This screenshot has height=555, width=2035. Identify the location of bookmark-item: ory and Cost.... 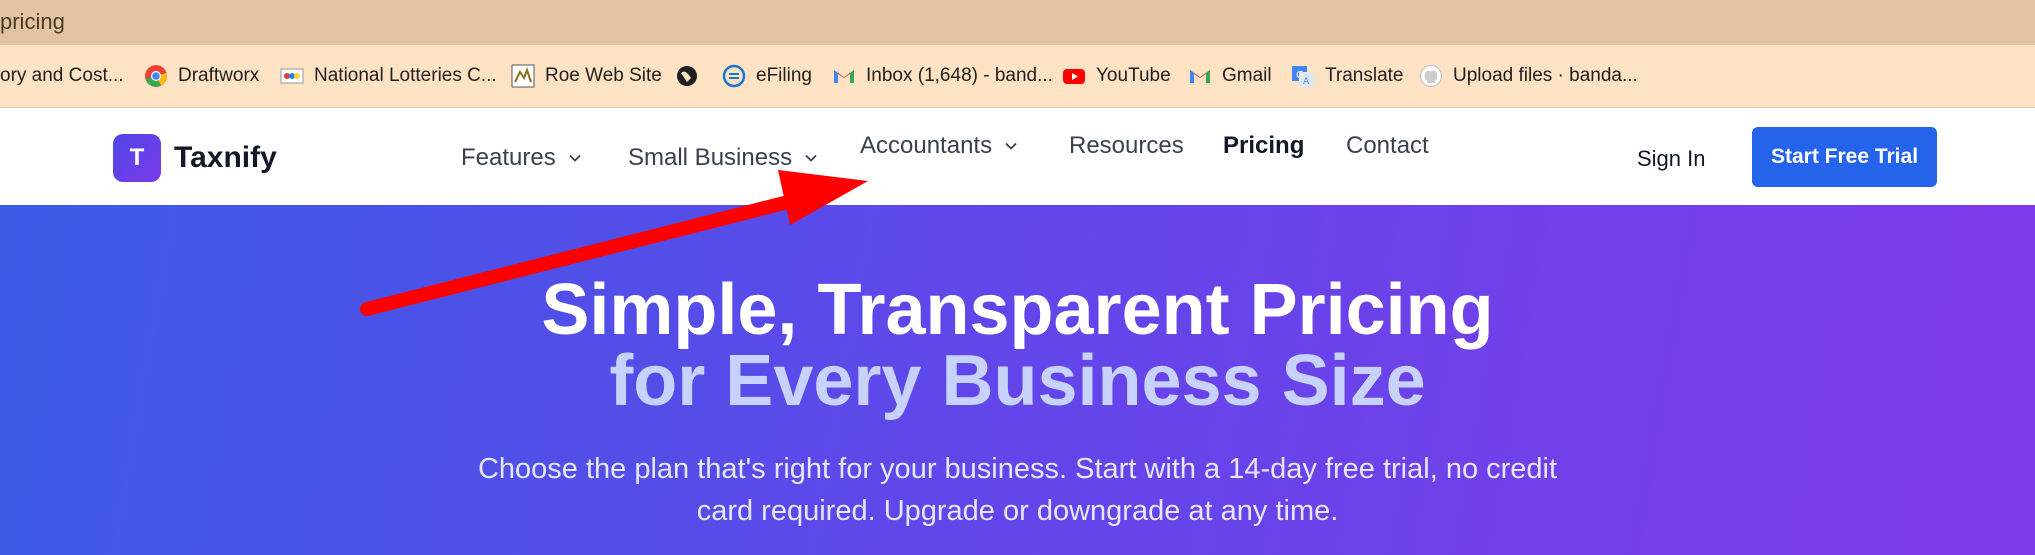
(62, 76).